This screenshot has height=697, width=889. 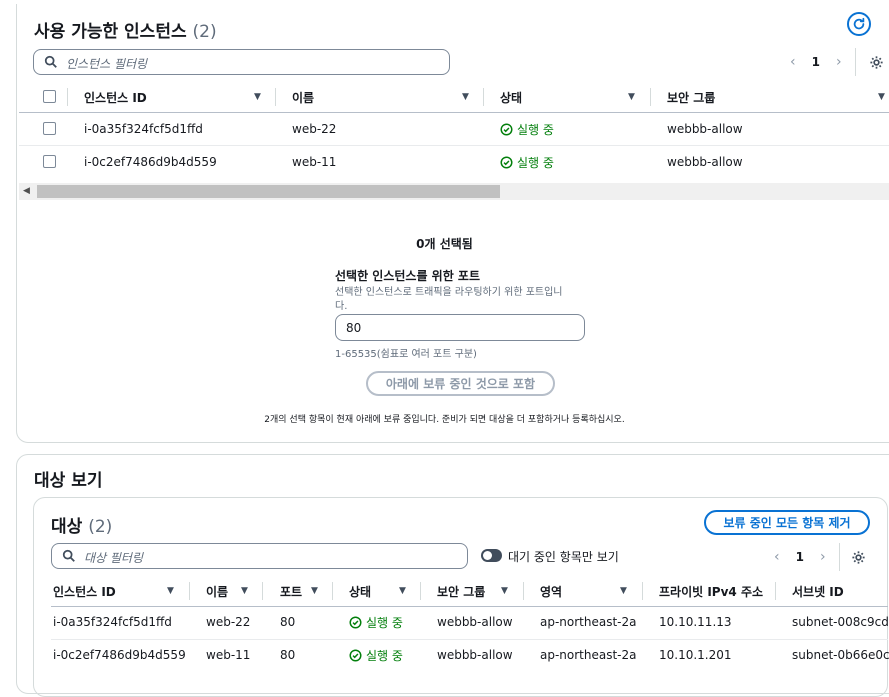 I want to click on targets-title: 대상 (2), so click(x=81, y=524).